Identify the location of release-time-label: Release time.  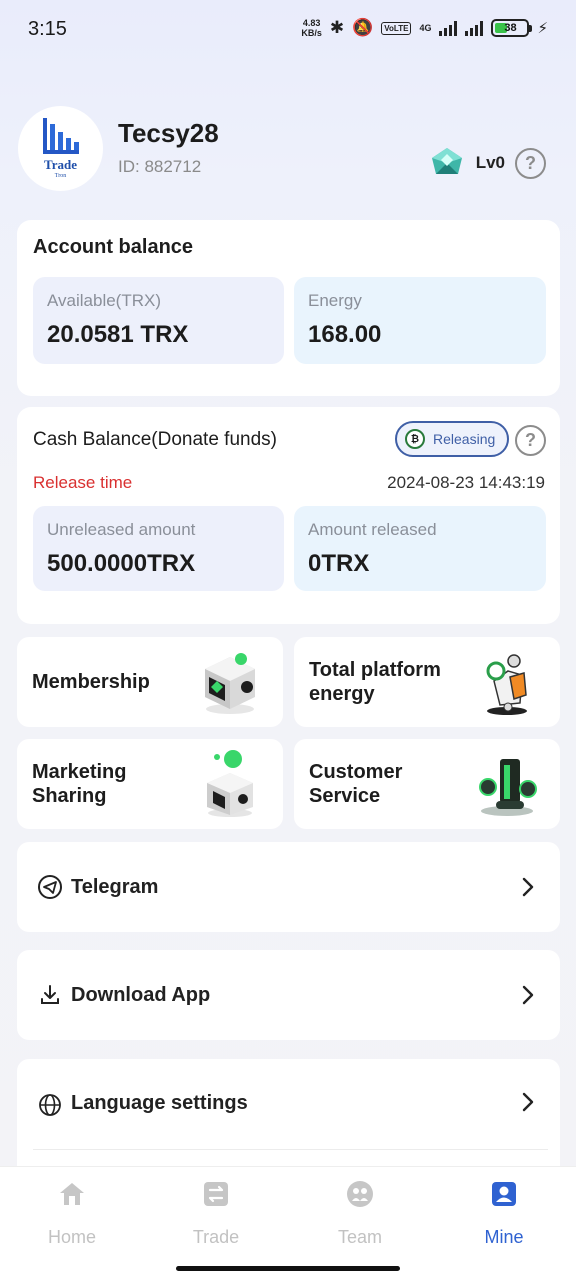
(83, 482).